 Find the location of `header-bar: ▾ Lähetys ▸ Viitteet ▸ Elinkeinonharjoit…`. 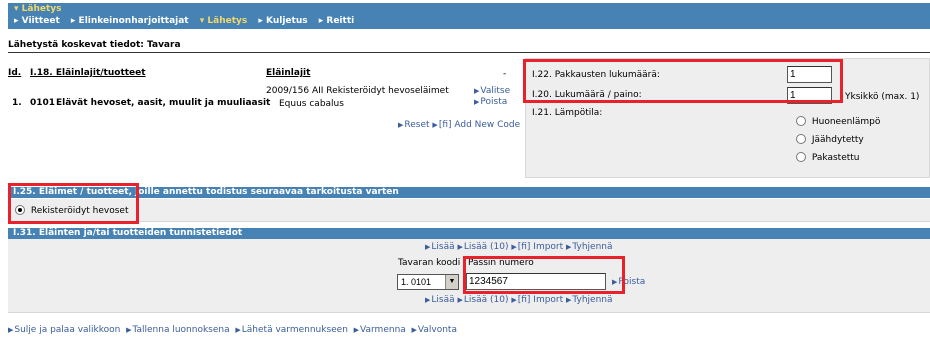

header-bar: ▾ Lähetys ▸ Viitteet ▸ Elinkeinonharjoit… is located at coordinates (469, 16).